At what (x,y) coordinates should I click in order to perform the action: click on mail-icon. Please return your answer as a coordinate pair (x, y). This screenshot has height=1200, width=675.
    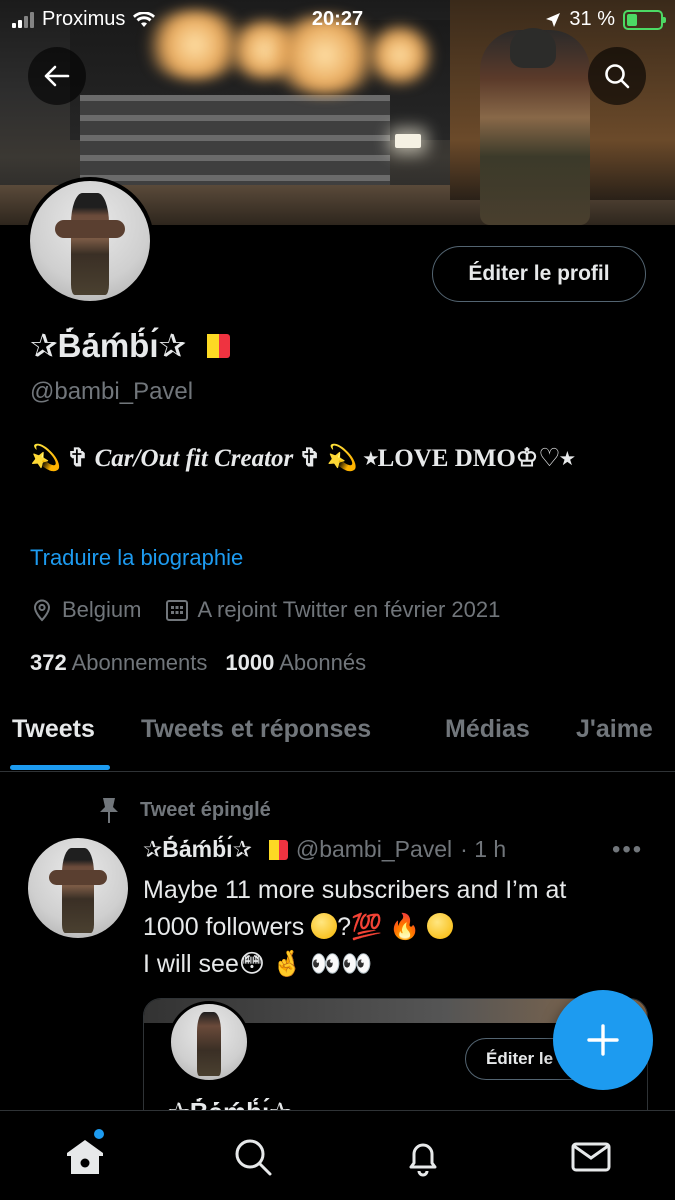
    Looking at the image, I should click on (591, 1157).